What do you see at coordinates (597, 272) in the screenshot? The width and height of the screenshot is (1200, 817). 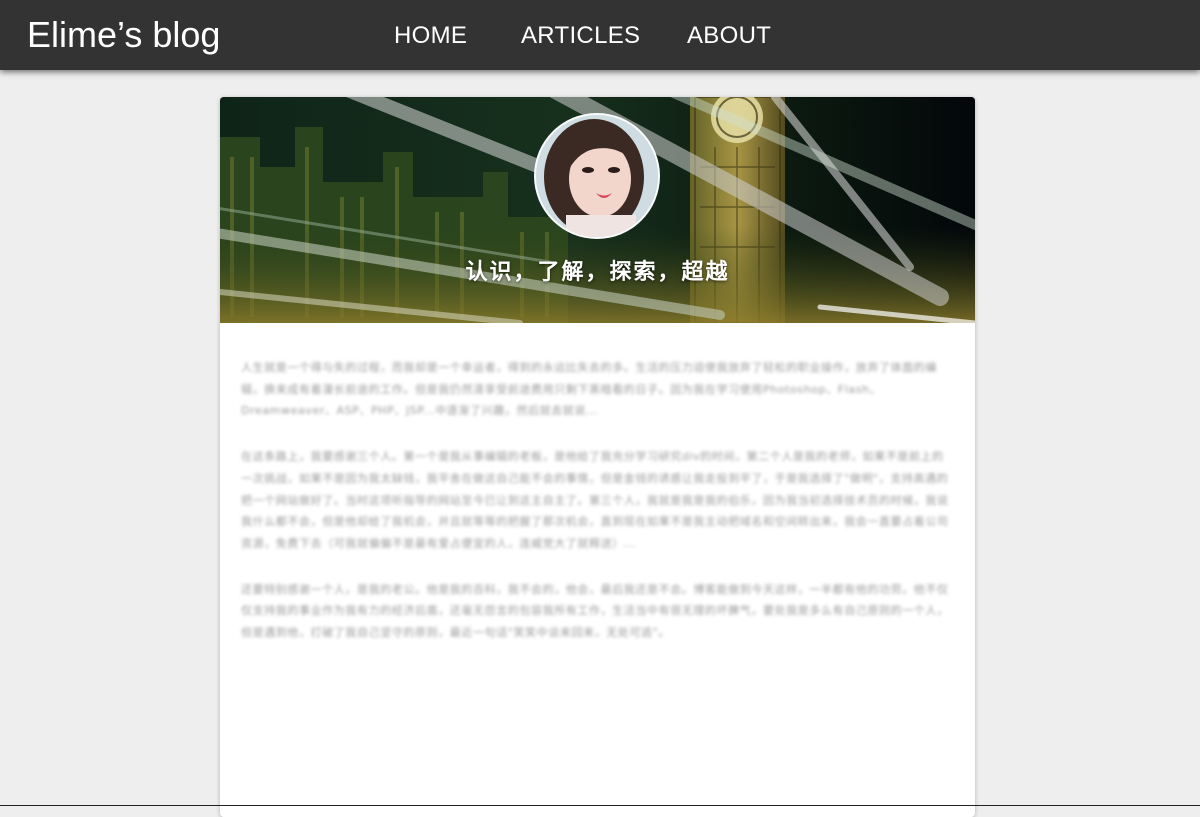 I see `profile-tagline: 认识，了解，探索，超越` at bounding box center [597, 272].